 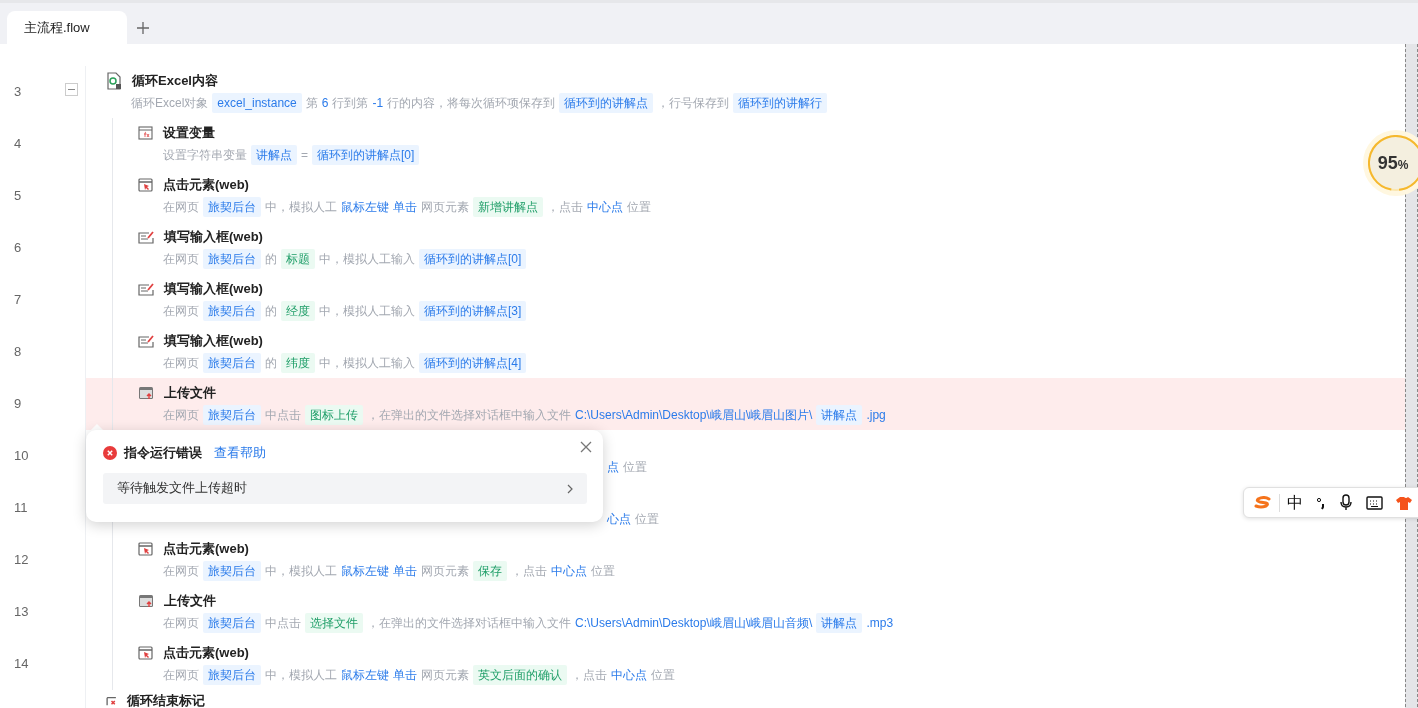 I want to click on step-row: 填写输入框(web) 在网页 旅契后台 的 纬度 中，模拟人工输入 循环到的讲解点[4], so click(x=320, y=352).